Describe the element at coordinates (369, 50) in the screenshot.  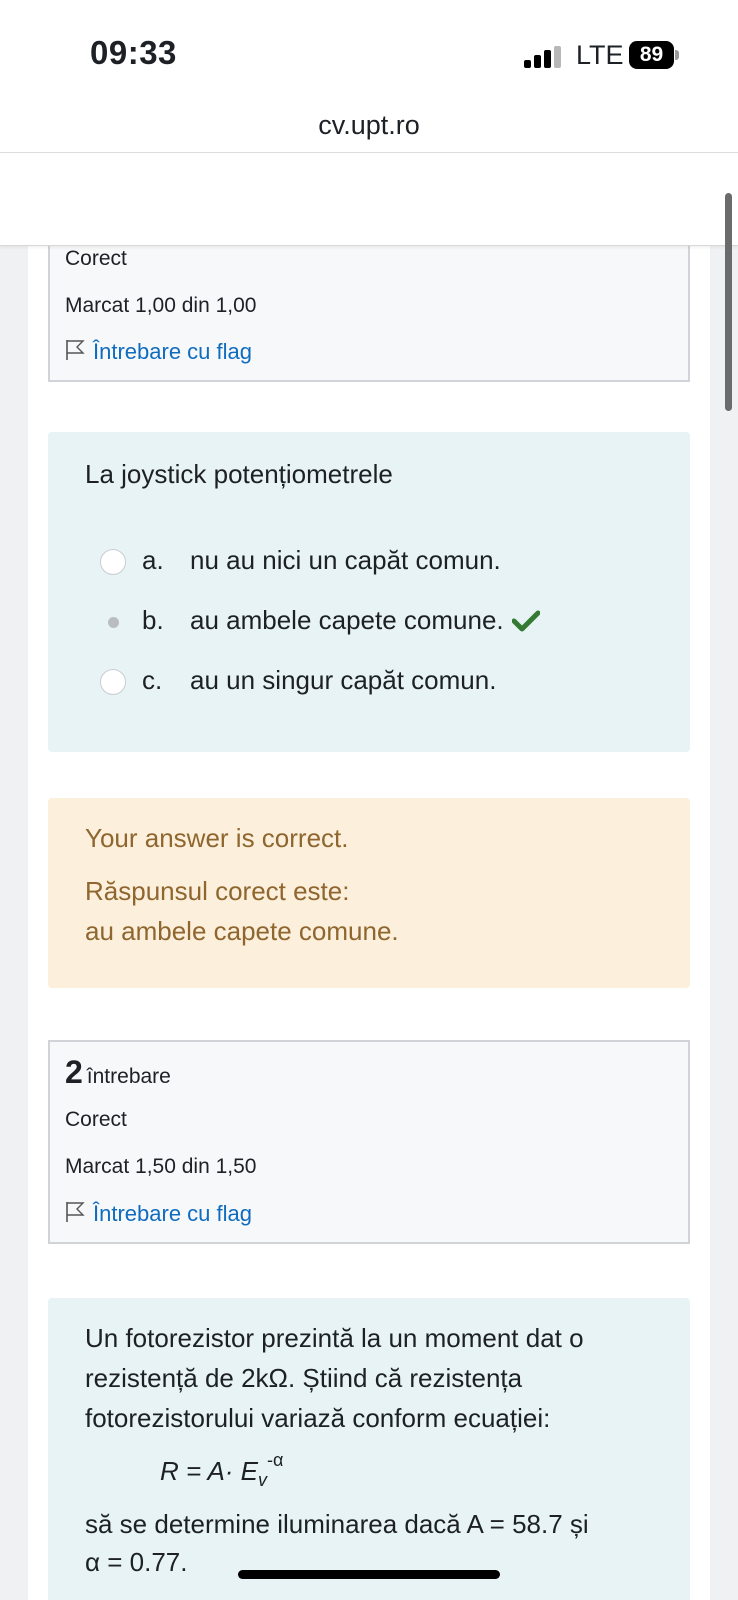
I see `status-bar: 09:33 LTE 89` at that location.